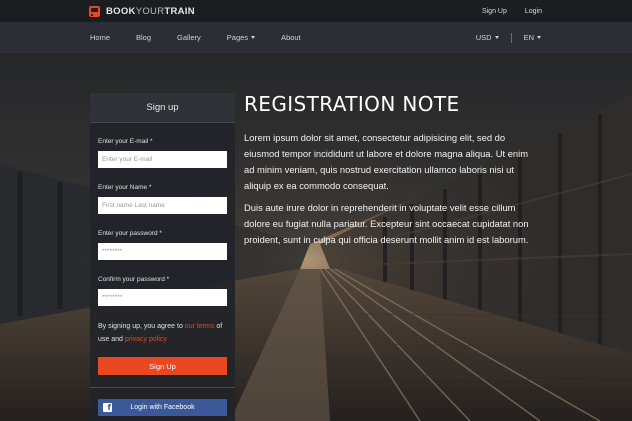  Describe the element at coordinates (533, 11) in the screenshot. I see `login-link: Login` at that location.